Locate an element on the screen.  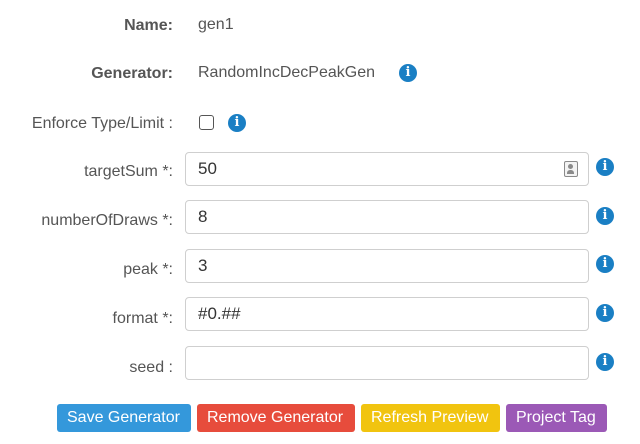
peak-label: peak *: is located at coordinates (148, 269).